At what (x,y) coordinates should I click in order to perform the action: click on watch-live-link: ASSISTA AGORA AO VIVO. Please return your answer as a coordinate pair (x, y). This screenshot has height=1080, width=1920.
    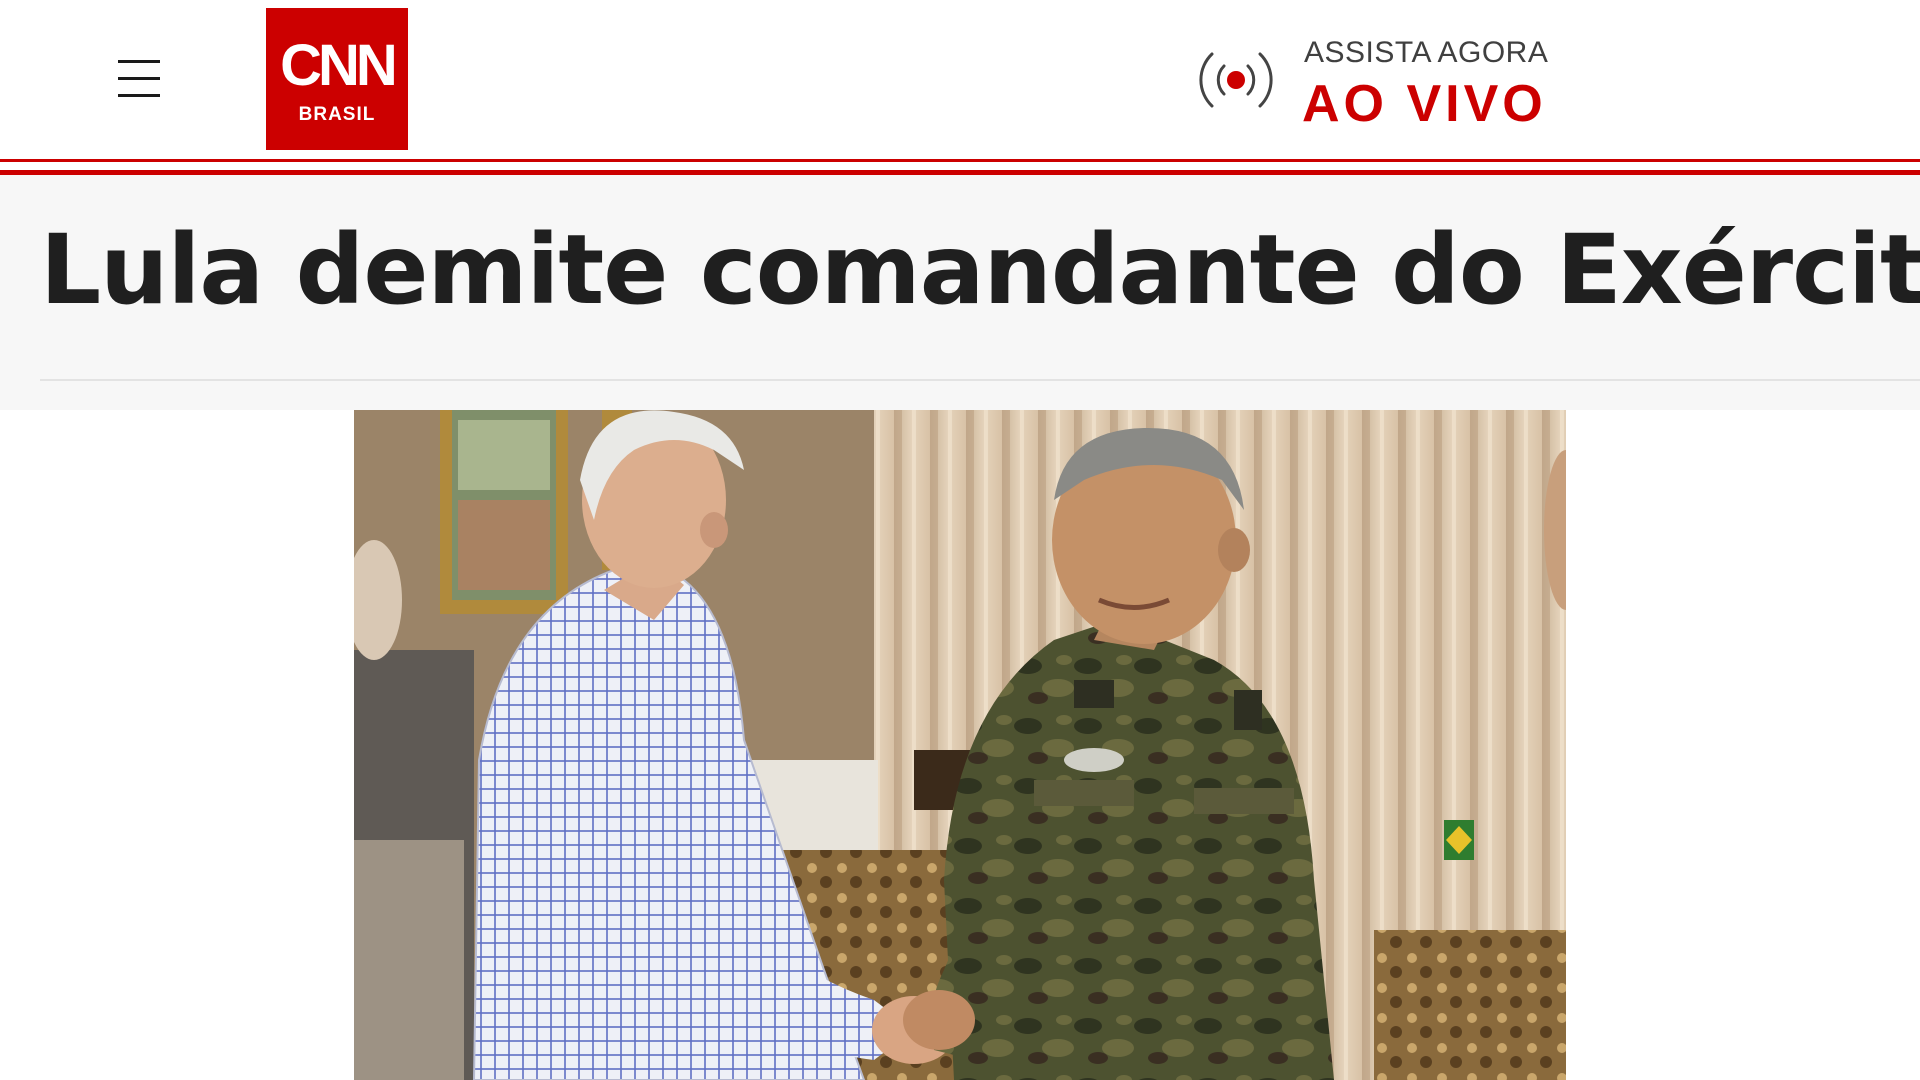
    Looking at the image, I should click on (1365, 83).